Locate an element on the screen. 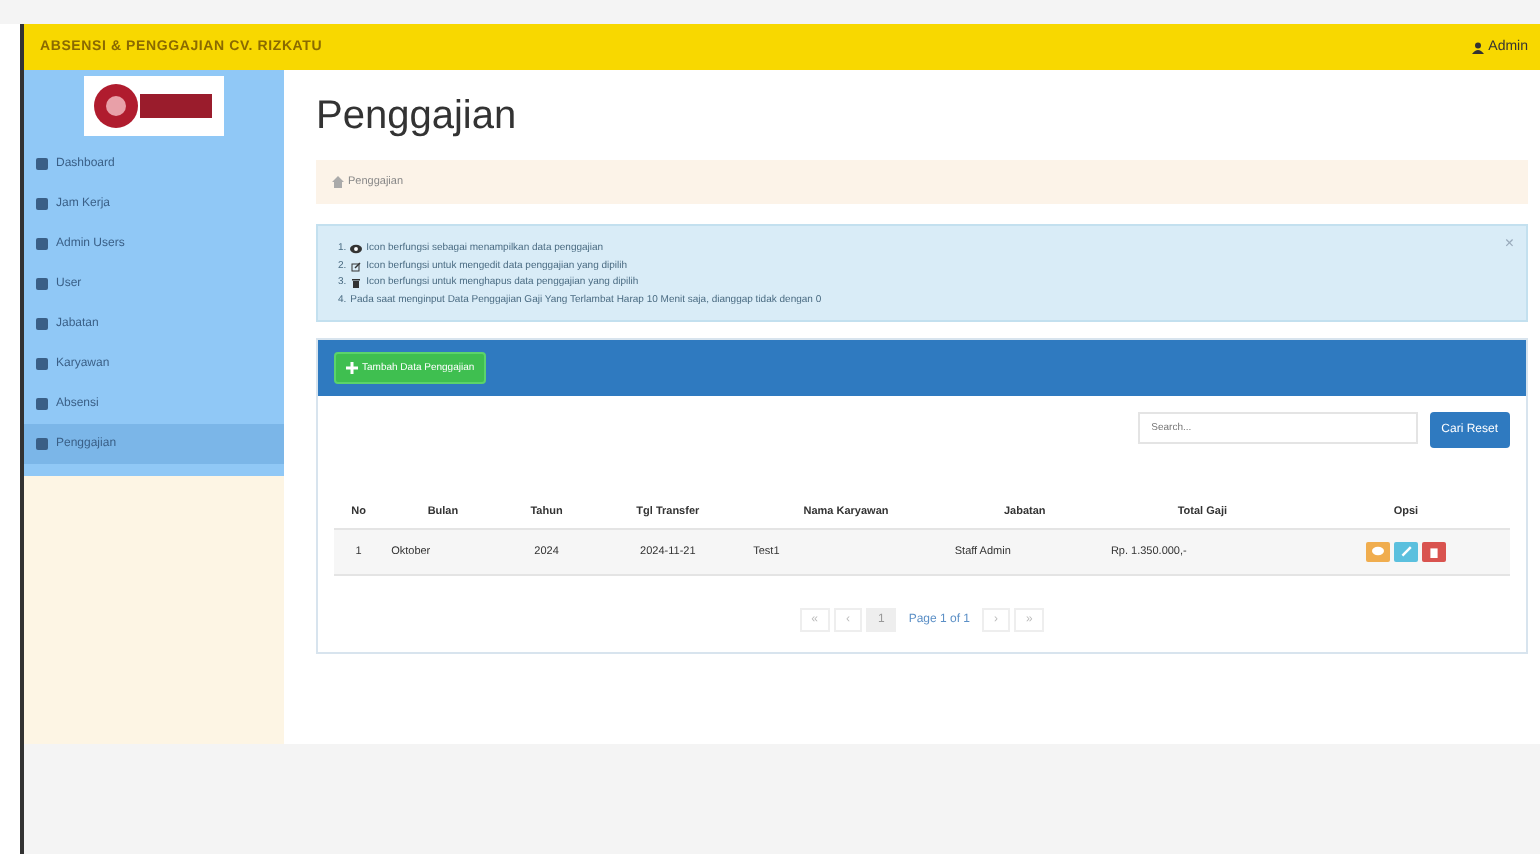 The width and height of the screenshot is (1540, 854). edit-button is located at coordinates (1405, 551).